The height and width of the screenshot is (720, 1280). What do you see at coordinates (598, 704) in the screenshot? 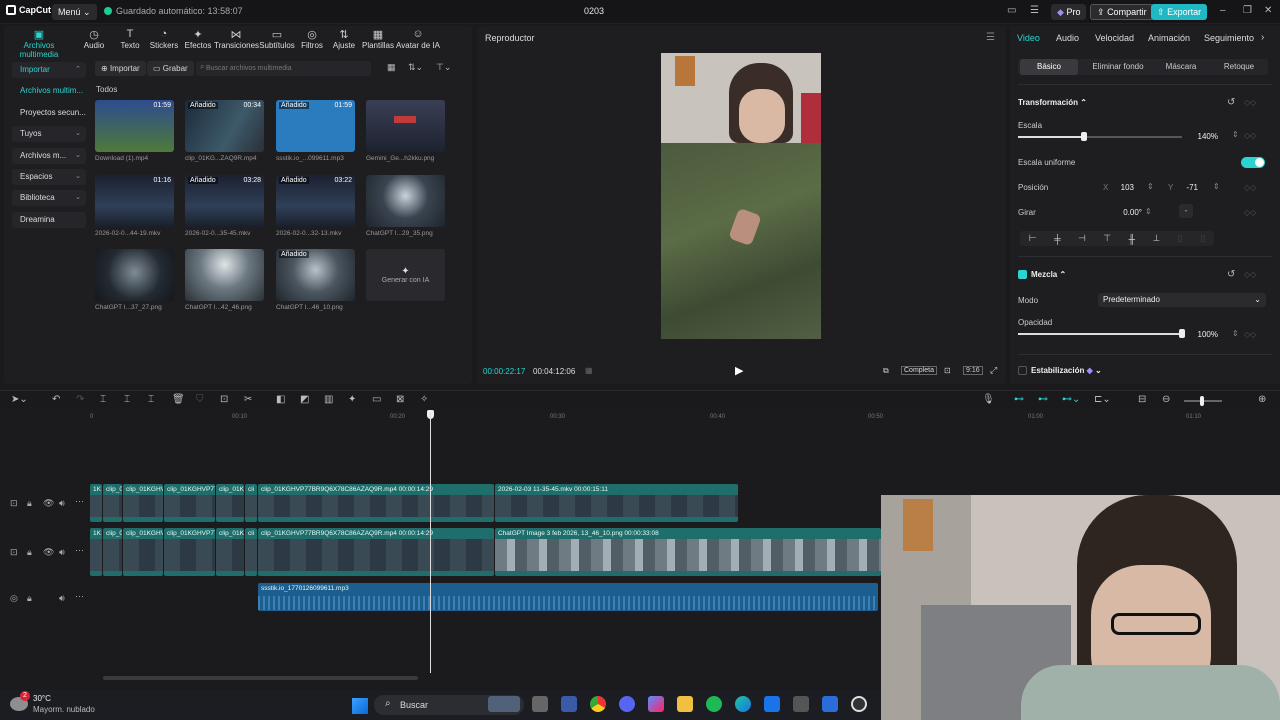
I see `chrome-icon` at bounding box center [598, 704].